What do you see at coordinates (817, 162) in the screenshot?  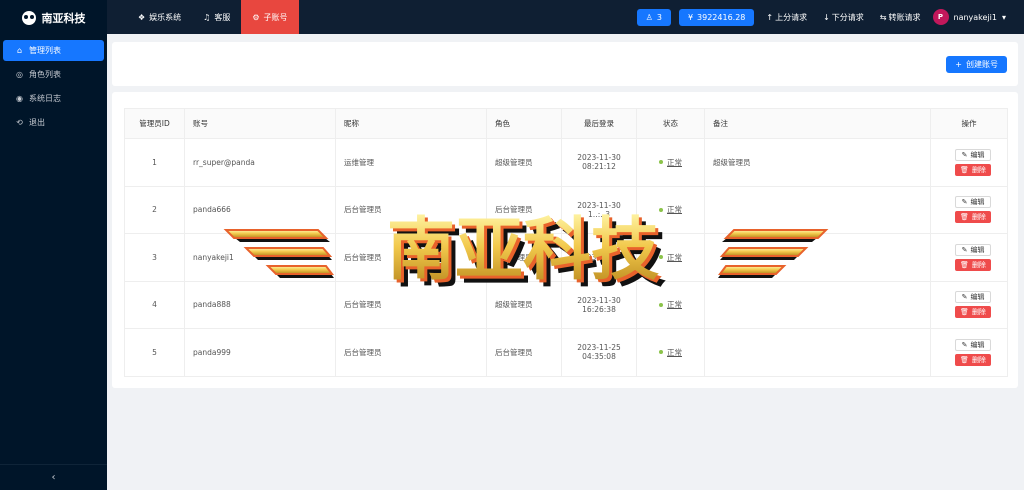 I see `cell-note: 超级管理员` at bounding box center [817, 162].